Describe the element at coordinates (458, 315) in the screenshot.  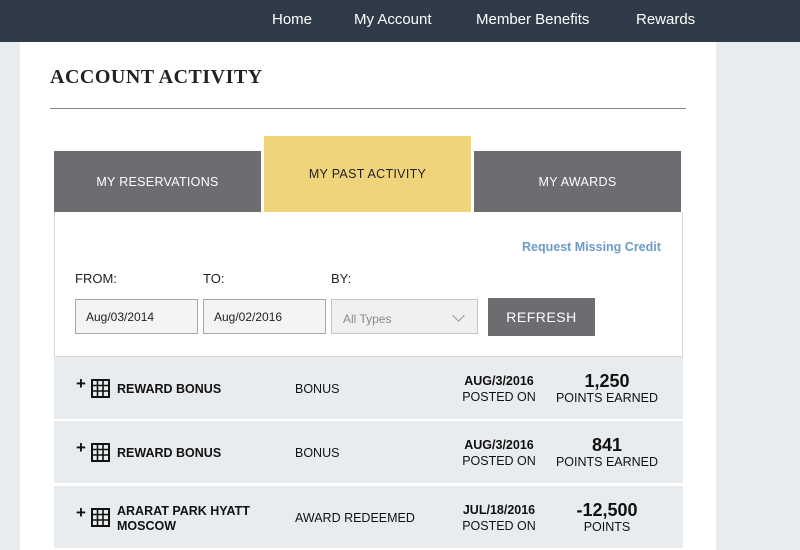
I see `chevron-down-icon` at that location.